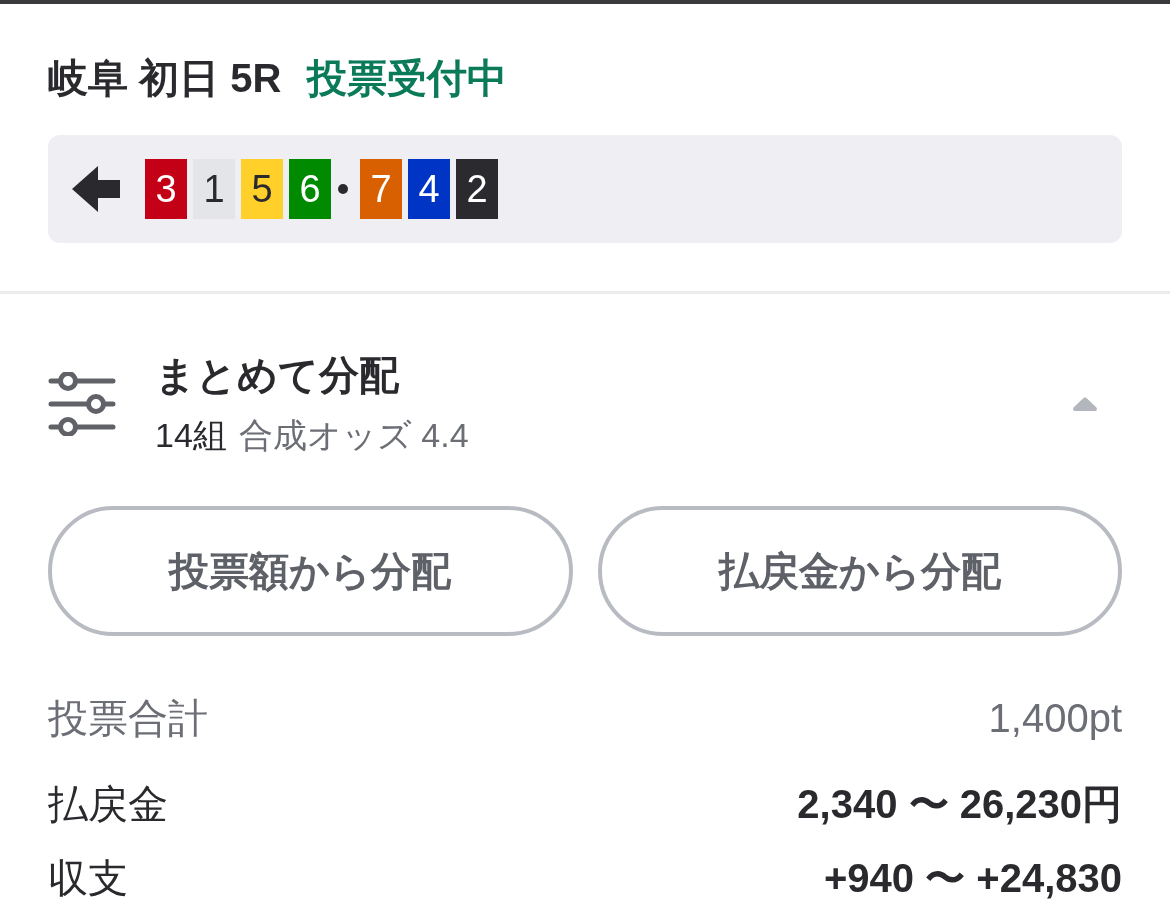 Image resolution: width=1170 pixels, height=923 pixels. What do you see at coordinates (166, 189) in the screenshot?
I see `number-tile: 3` at bounding box center [166, 189].